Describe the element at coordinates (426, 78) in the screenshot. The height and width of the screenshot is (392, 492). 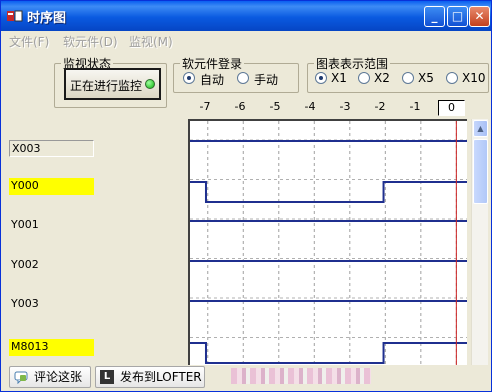
I see `radio-x5-label: X5` at that location.